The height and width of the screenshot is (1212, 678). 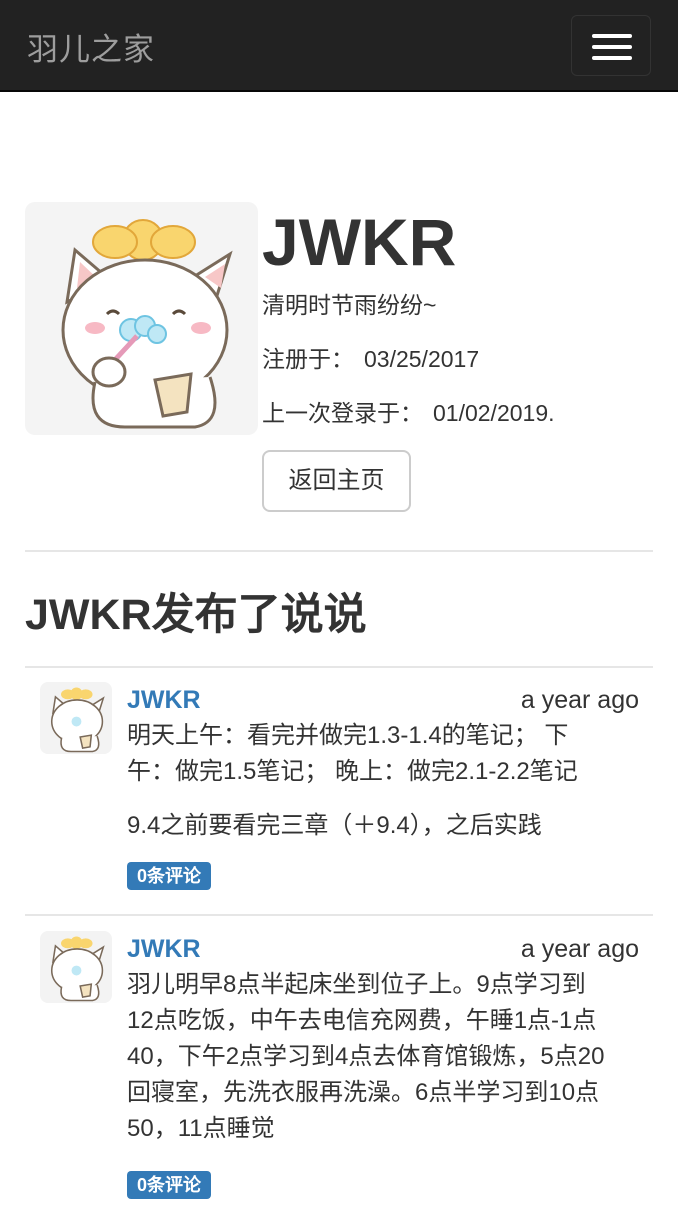 I want to click on registered-date-row: 注册于： 03/25/2017, so click(x=408, y=359).